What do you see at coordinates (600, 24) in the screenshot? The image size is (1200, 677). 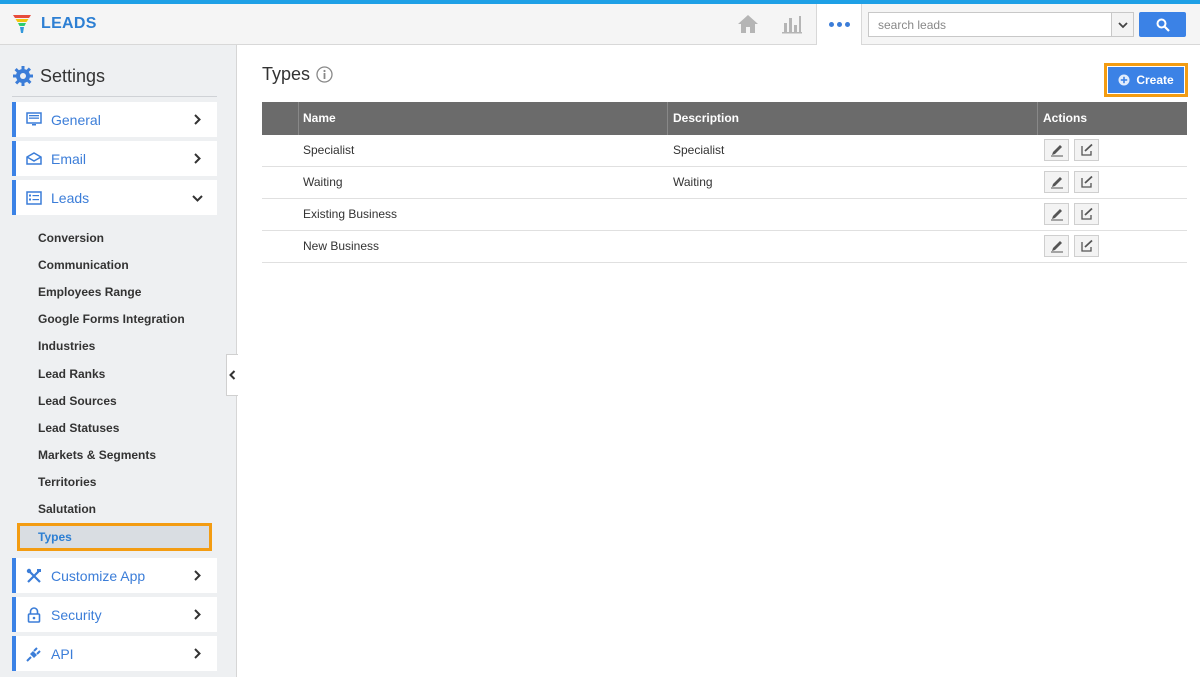 I see `app-header: LEADS` at bounding box center [600, 24].